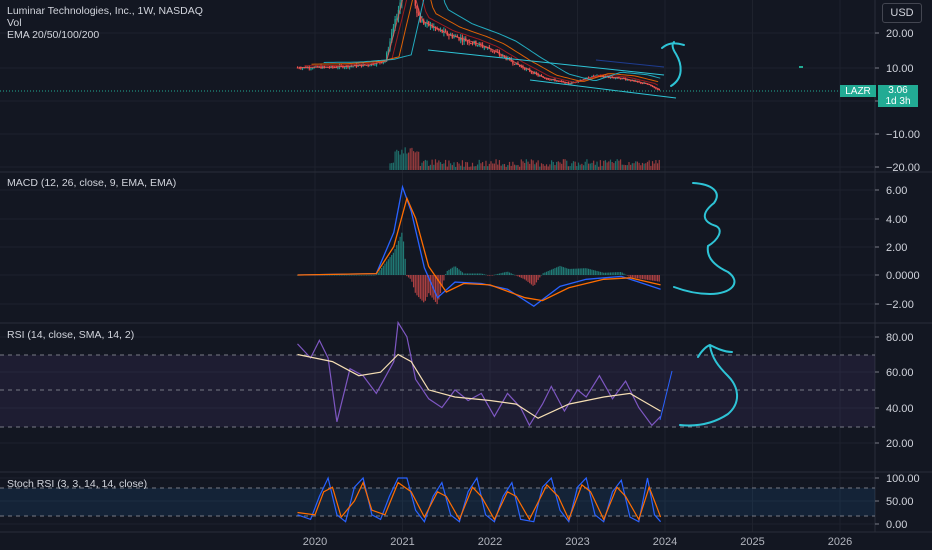 This screenshot has width=932, height=550. I want to click on price-label: 0.0000, so click(903, 276).